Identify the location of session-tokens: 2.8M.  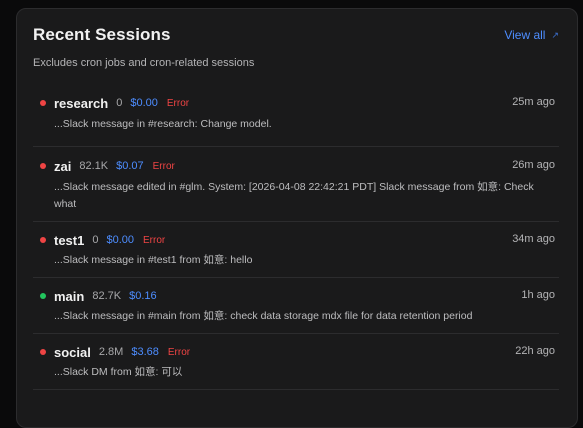
(111, 352).